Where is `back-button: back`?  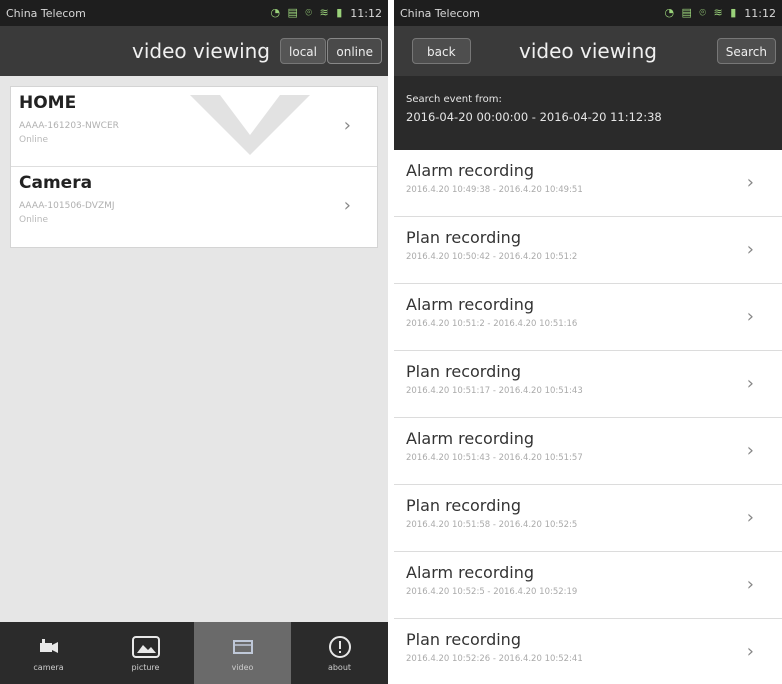 back-button: back is located at coordinates (441, 51).